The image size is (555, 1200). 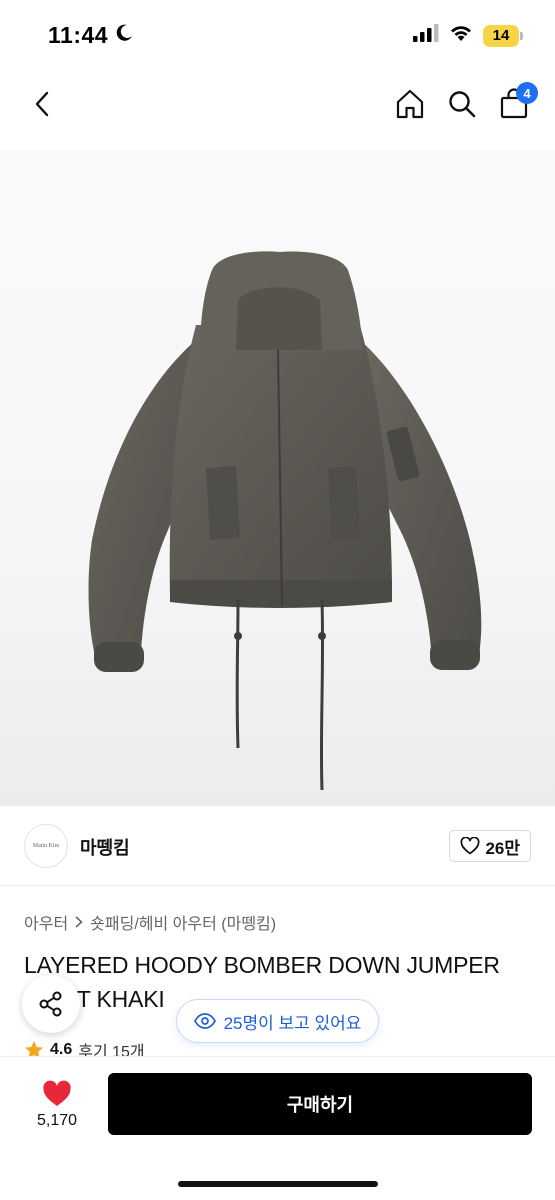 I want to click on search-button, so click(x=462, y=104).